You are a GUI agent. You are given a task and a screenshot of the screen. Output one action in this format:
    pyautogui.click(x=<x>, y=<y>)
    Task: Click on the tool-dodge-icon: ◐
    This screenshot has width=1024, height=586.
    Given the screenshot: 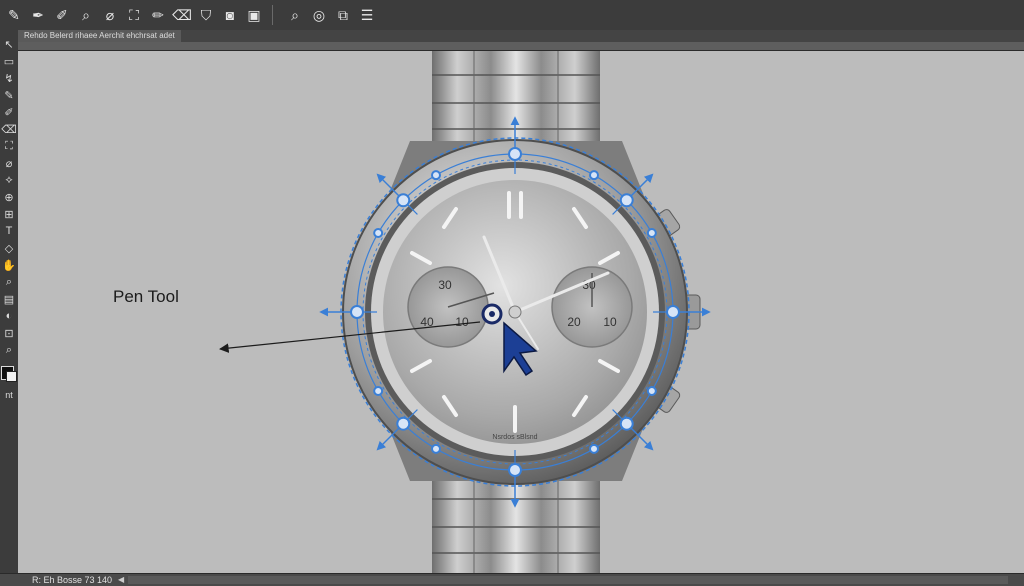 What is the action you would take?
    pyautogui.click(x=9, y=316)
    